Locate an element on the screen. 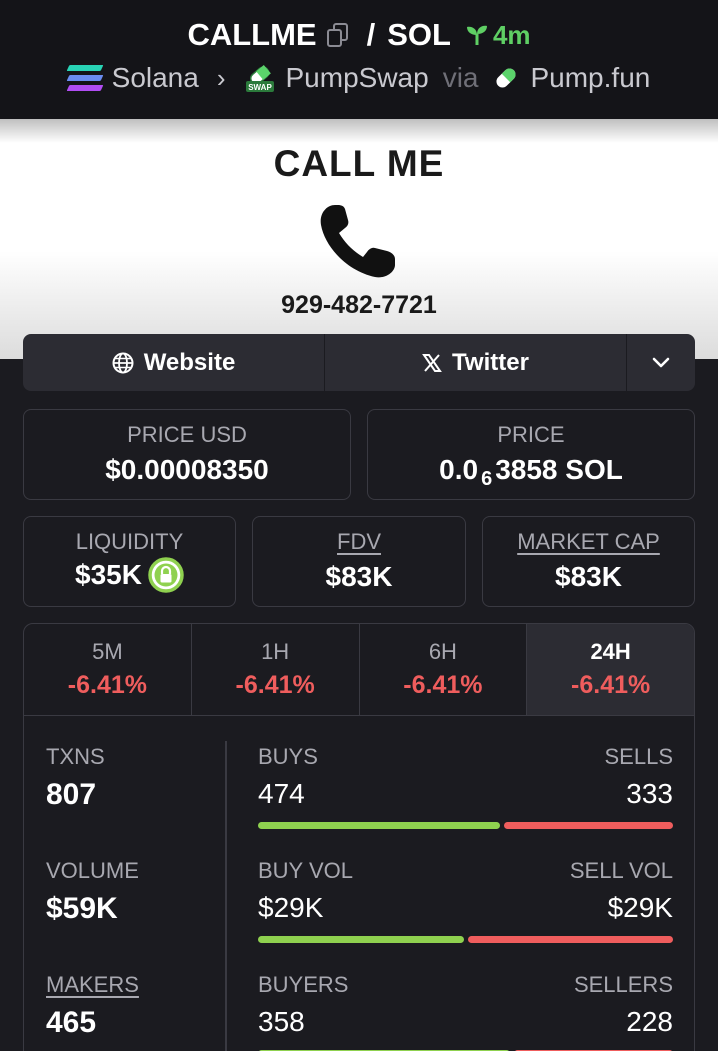 The height and width of the screenshot is (1051, 718). sellers-label: SELLERS is located at coordinates (623, 984).